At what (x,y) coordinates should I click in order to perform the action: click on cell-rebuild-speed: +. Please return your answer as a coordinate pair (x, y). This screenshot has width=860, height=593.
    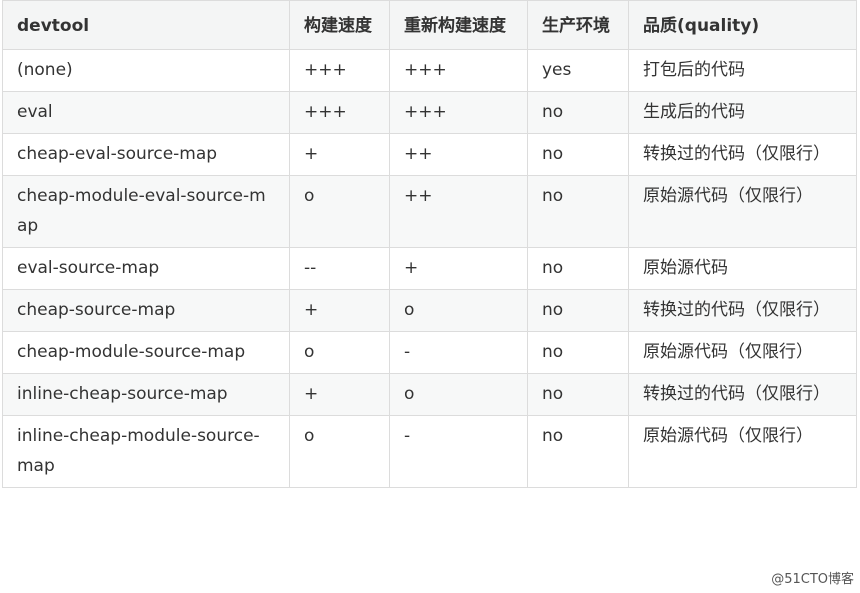
    Looking at the image, I should click on (458, 268).